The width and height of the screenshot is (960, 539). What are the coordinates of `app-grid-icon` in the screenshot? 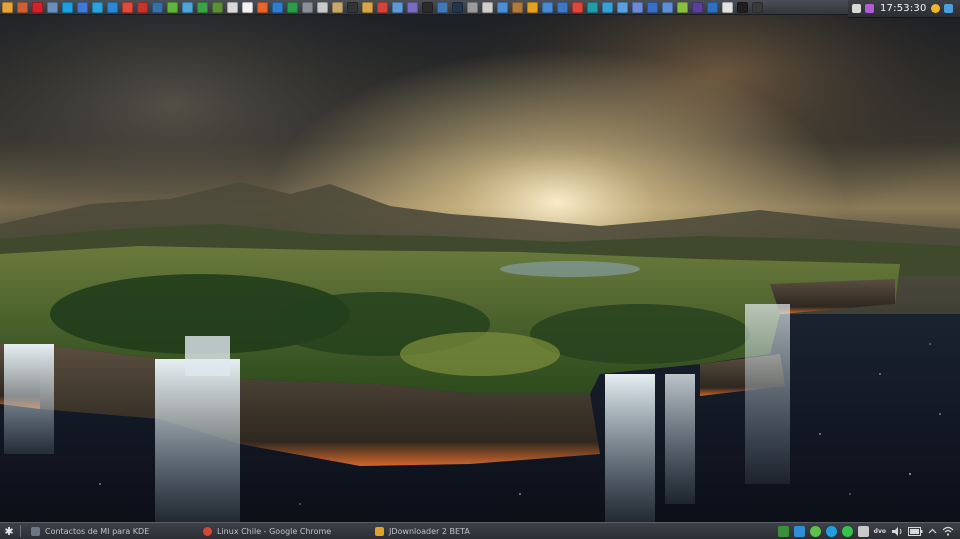 It's located at (7, 7).